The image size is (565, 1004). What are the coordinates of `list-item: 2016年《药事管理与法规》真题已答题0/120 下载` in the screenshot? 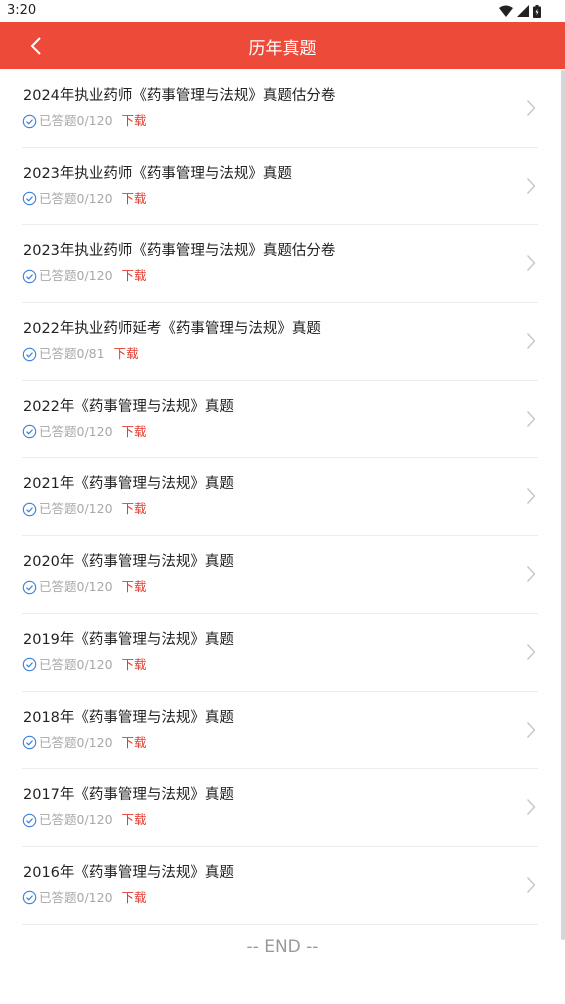 It's located at (280, 886).